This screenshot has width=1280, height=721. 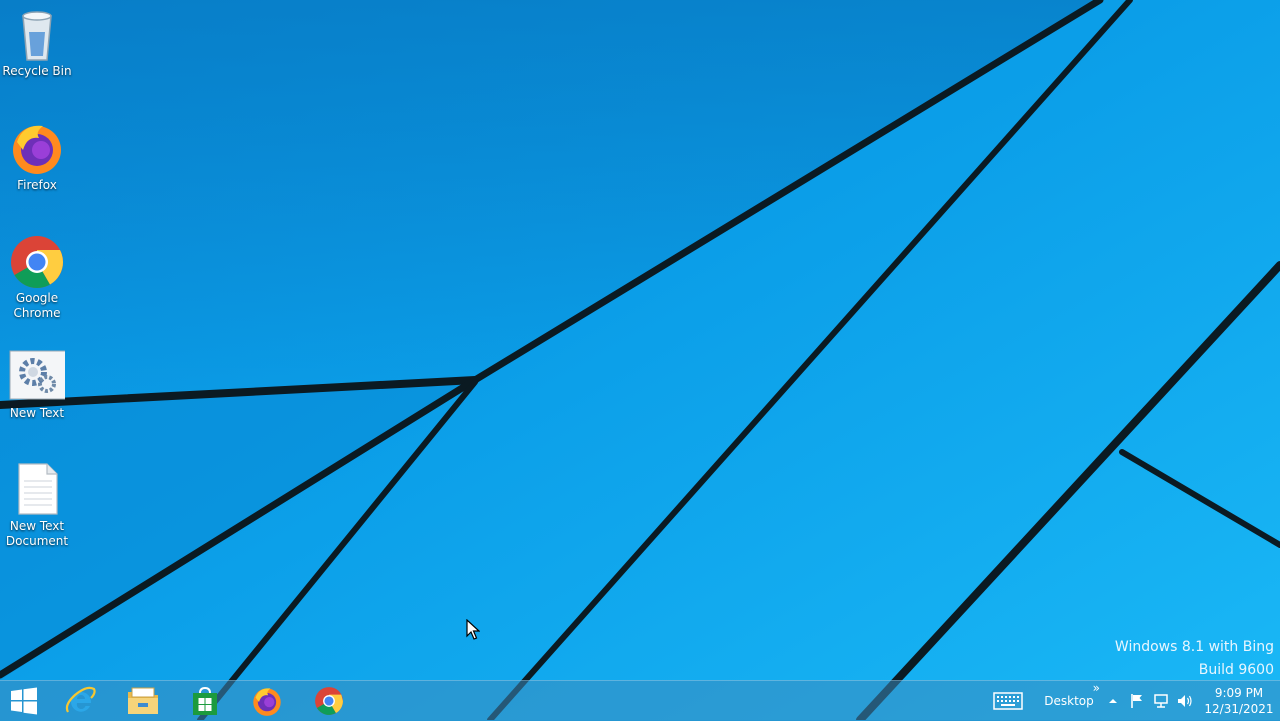 I want to click on flag-icon, so click(x=1136, y=701).